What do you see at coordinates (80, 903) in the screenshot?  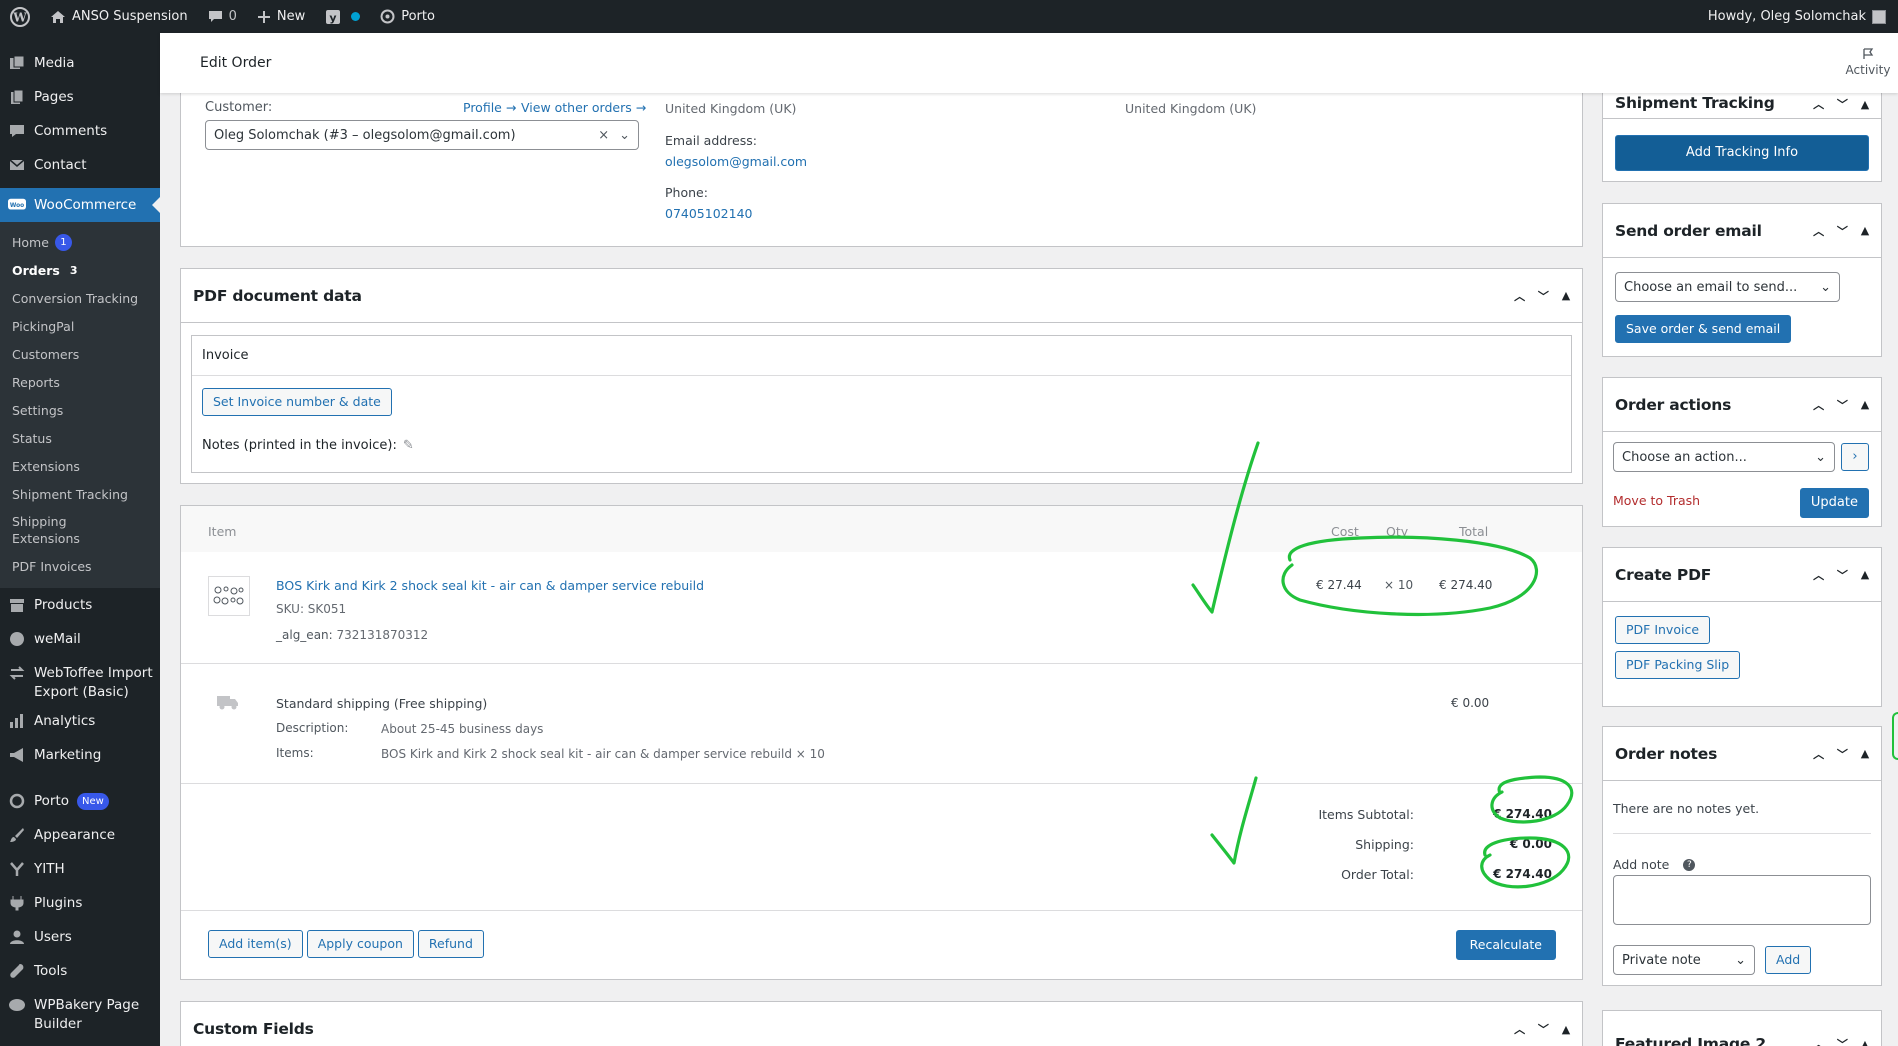 I see `menu-plugins: Plugins` at bounding box center [80, 903].